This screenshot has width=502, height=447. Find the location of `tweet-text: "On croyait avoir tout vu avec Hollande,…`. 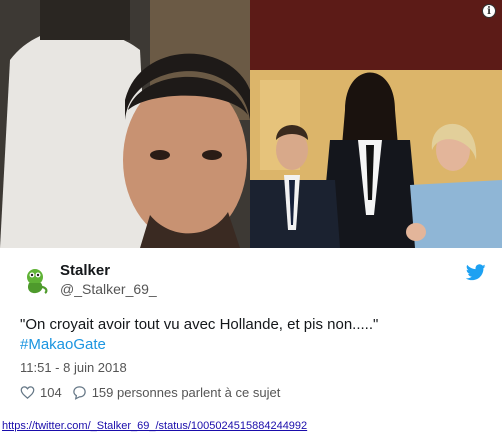

tweet-text: "On croyait avoir tout vu avec Hollande,… is located at coordinates (199, 324).